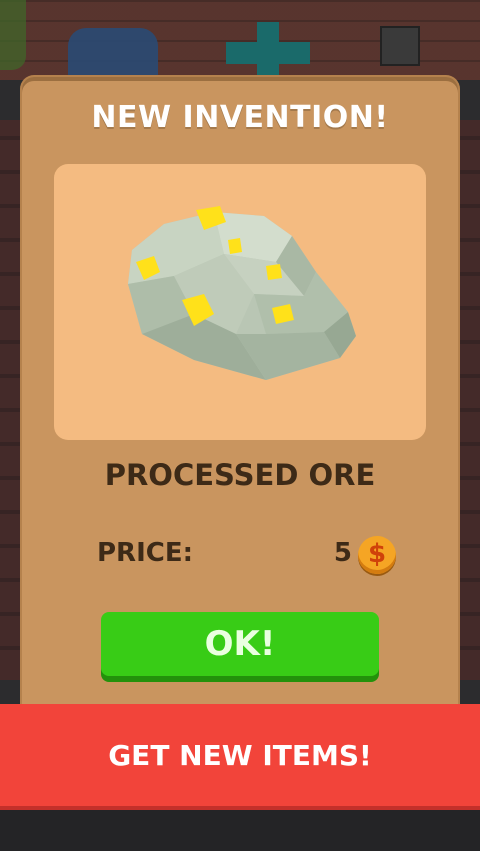 This screenshot has height=851, width=480. I want to click on ok-button: OK!, so click(240, 644).